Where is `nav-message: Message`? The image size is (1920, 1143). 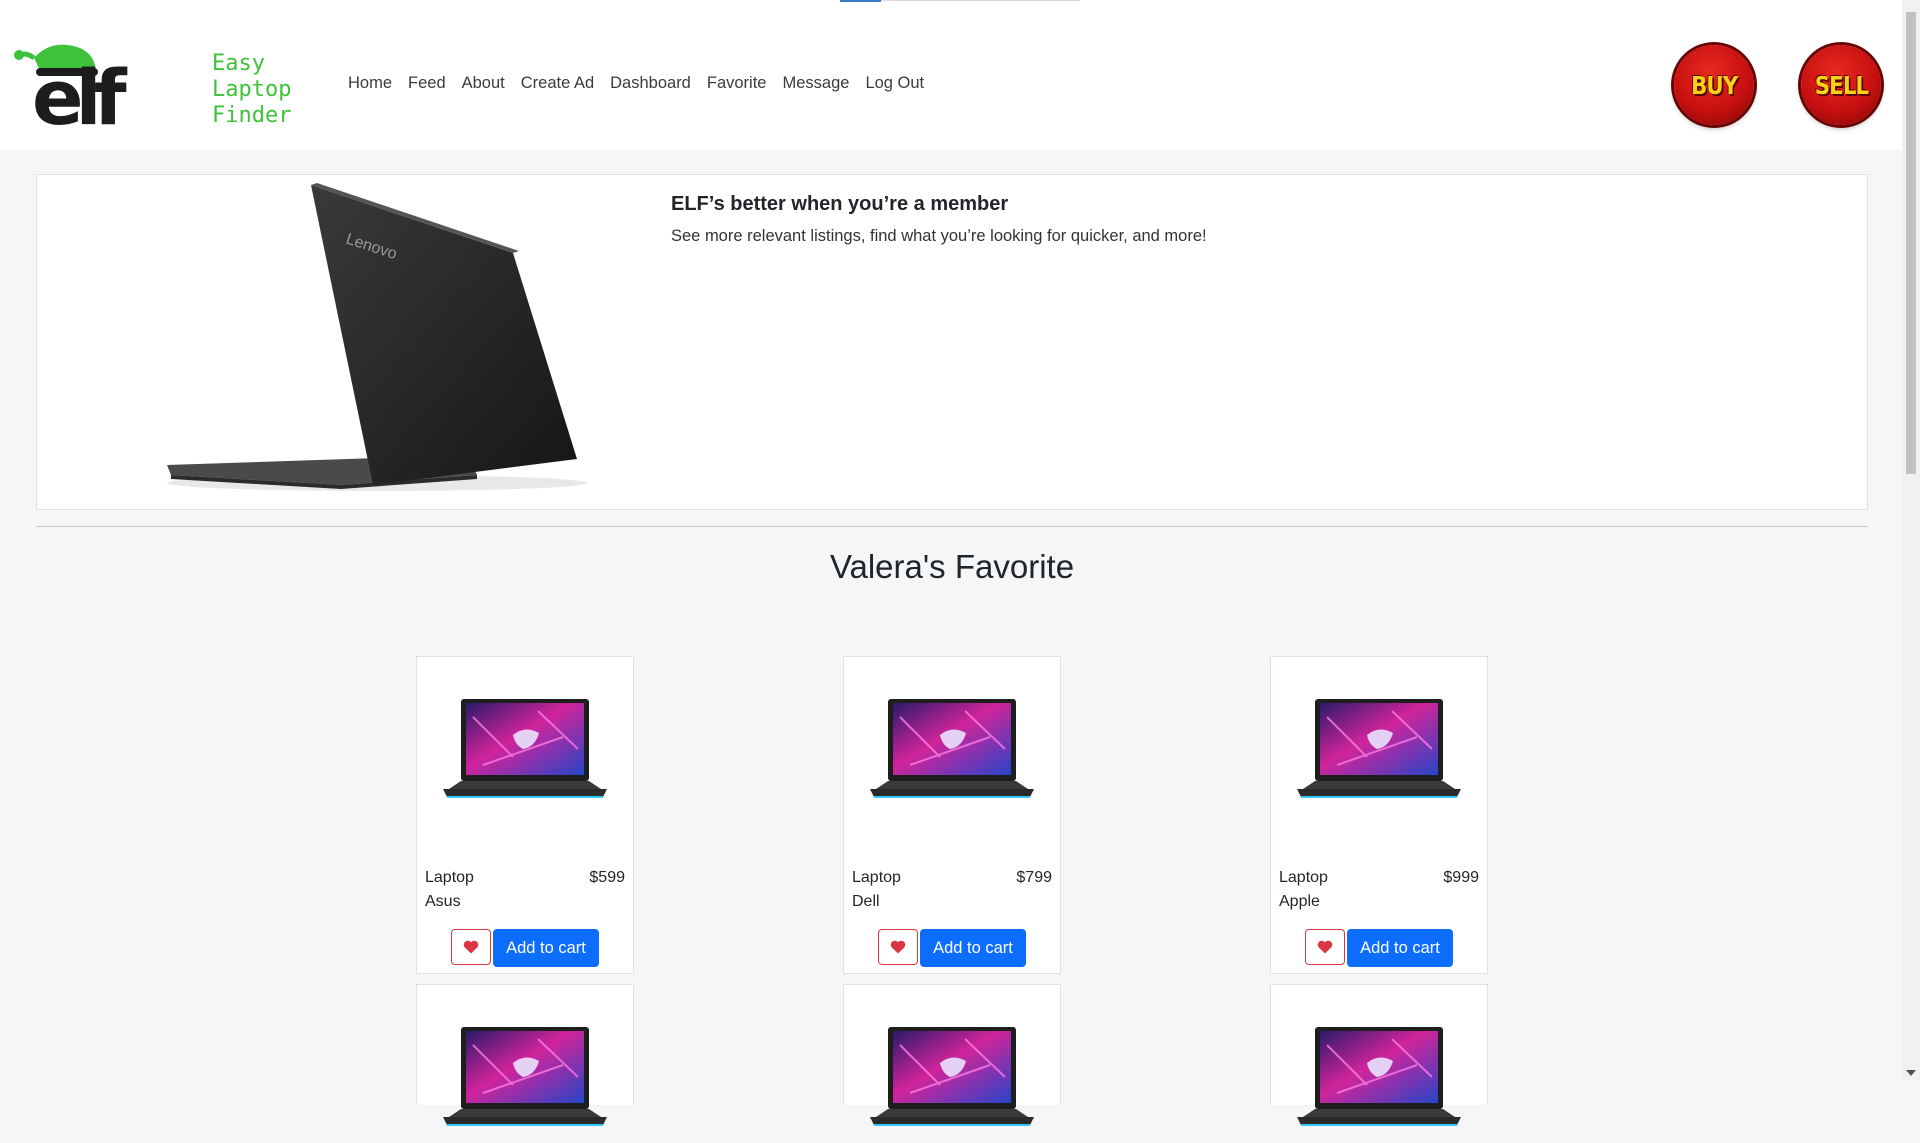 nav-message: Message is located at coordinates (815, 83).